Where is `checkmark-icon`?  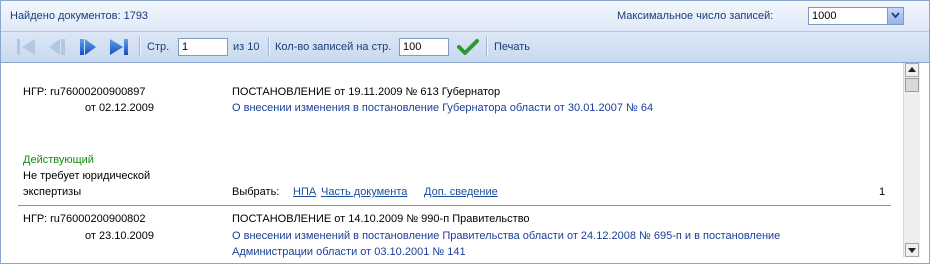 checkmark-icon is located at coordinates (468, 47).